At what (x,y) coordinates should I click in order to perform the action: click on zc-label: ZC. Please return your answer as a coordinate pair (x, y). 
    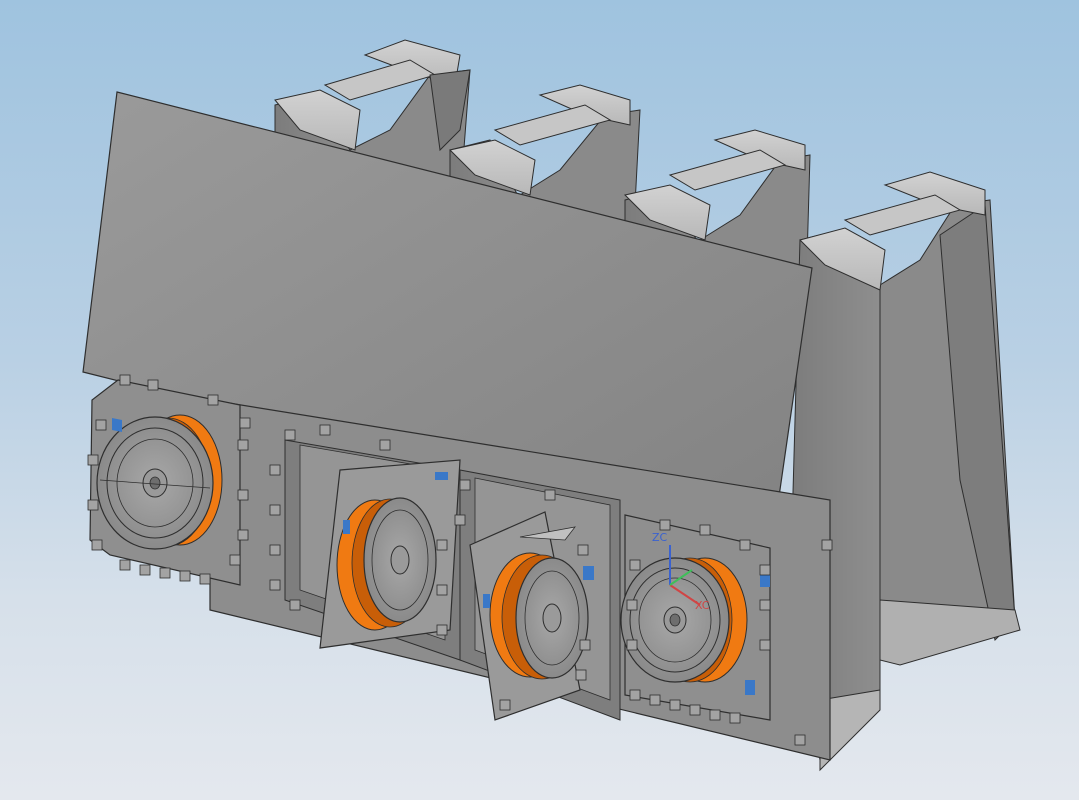
    Looking at the image, I should click on (660, 537).